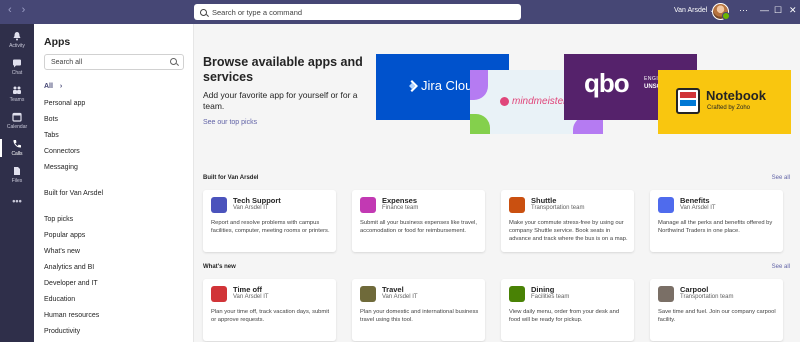 The height and width of the screenshot is (342, 800). Describe the element at coordinates (16, 10) in the screenshot. I see `history-nav: ‹ ›` at that location.